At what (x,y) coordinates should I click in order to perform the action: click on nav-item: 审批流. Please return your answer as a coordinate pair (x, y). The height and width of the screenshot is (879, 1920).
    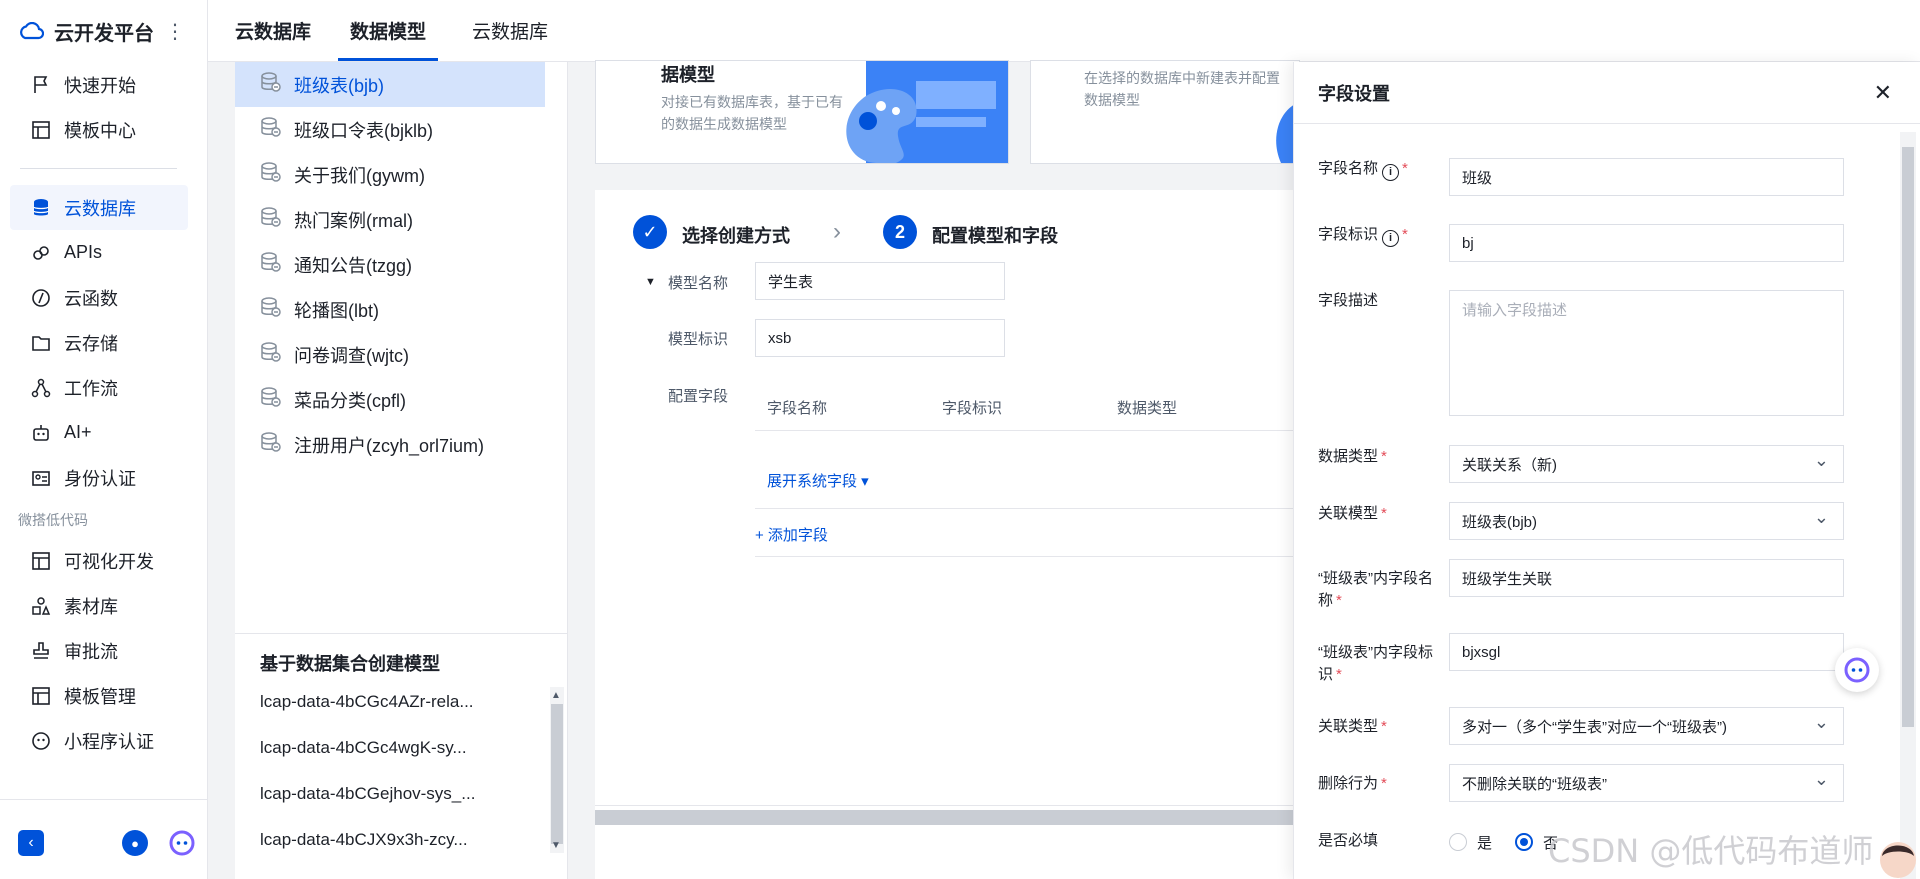
    Looking at the image, I should click on (99, 650).